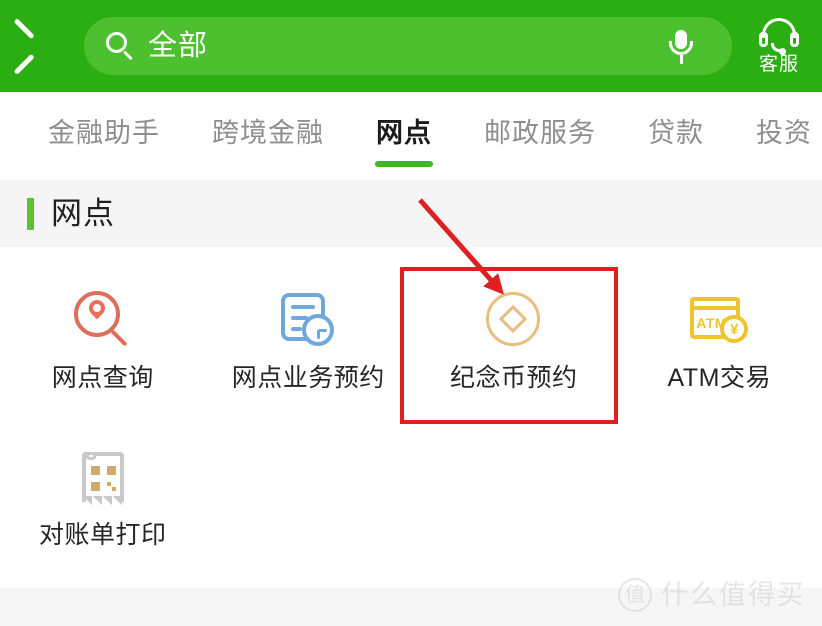 The image size is (822, 626). Describe the element at coordinates (778, 64) in the screenshot. I see `customer-service-label: 客服` at that location.